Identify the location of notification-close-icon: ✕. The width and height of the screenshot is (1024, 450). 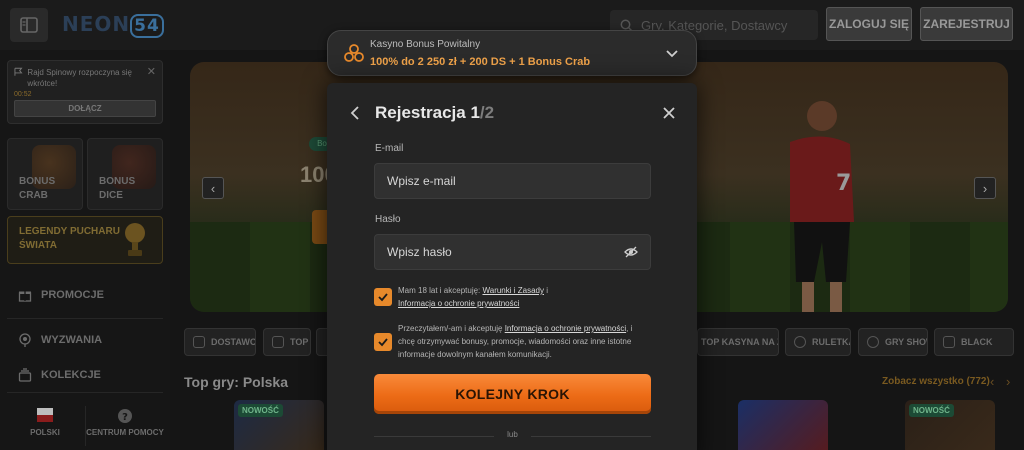
(151, 71).